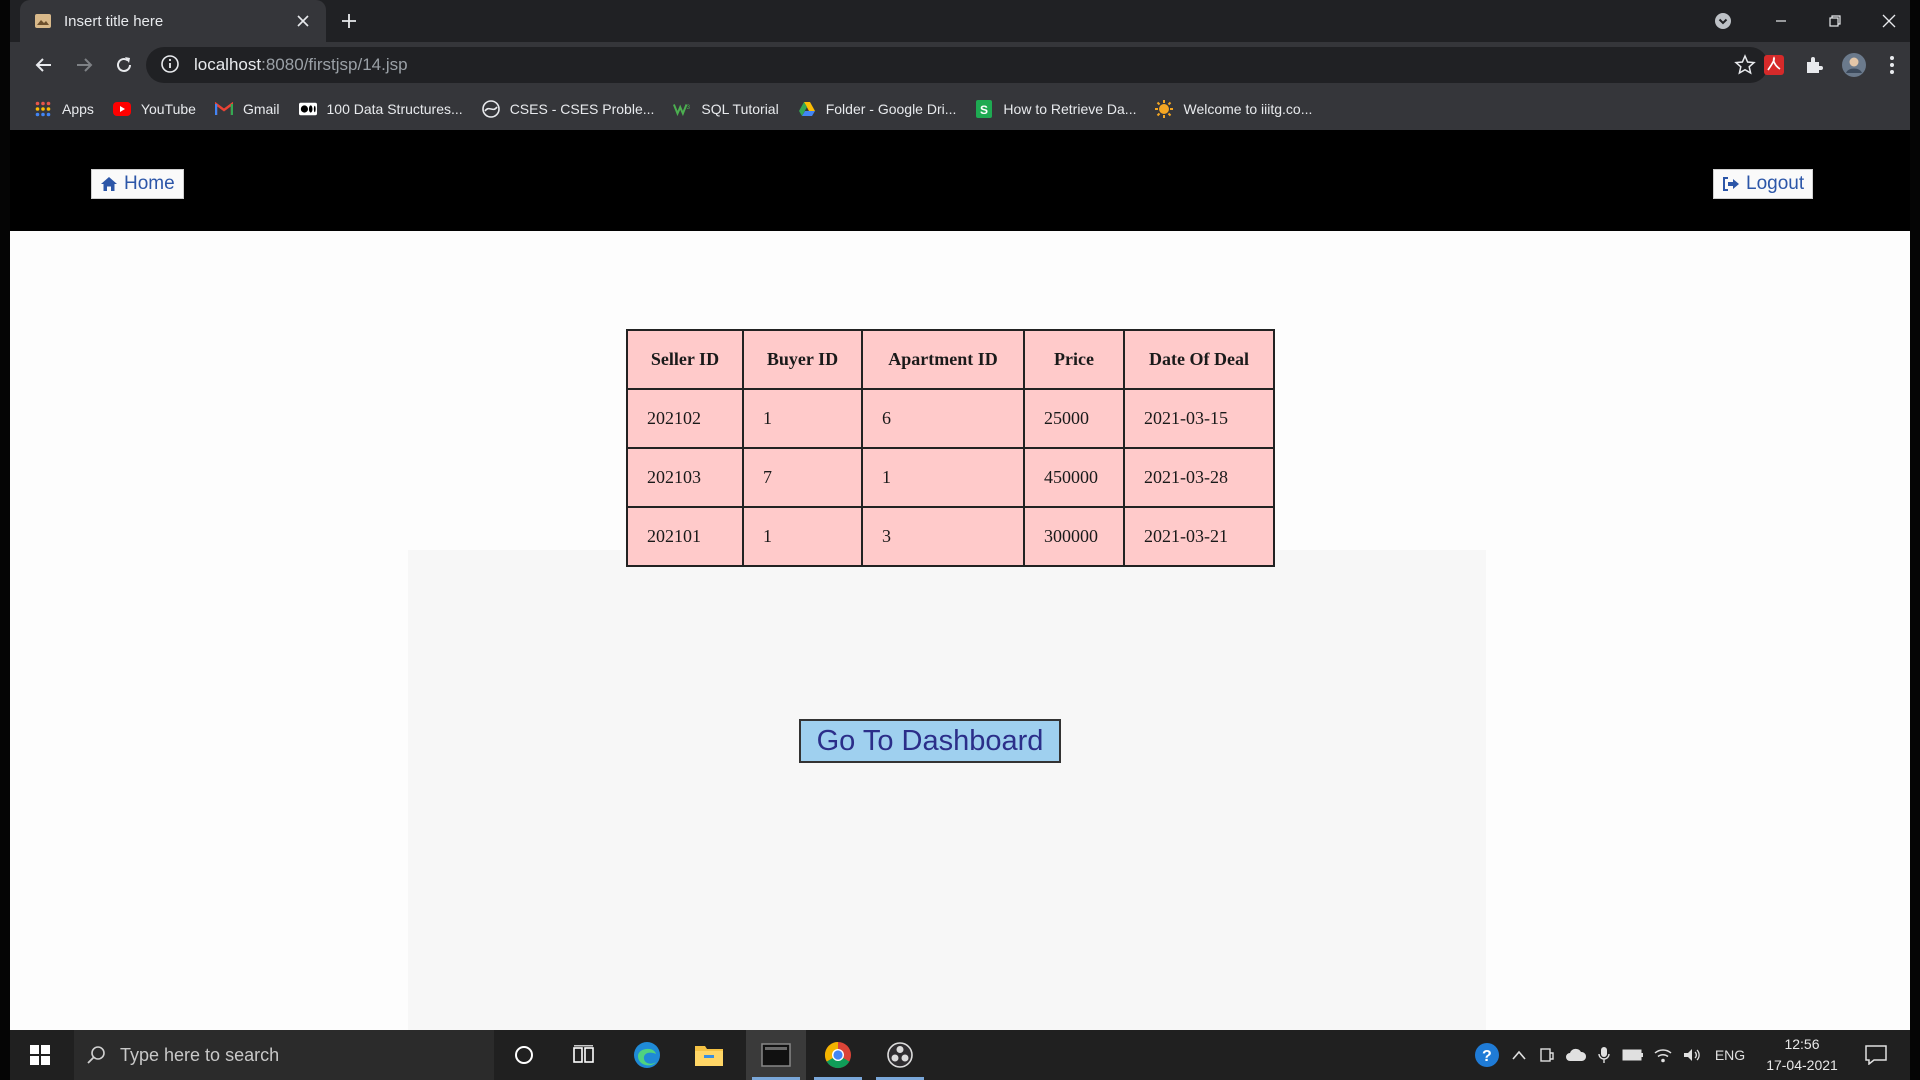  Describe the element at coordinates (1663, 1055) in the screenshot. I see `wifi-icon` at that location.